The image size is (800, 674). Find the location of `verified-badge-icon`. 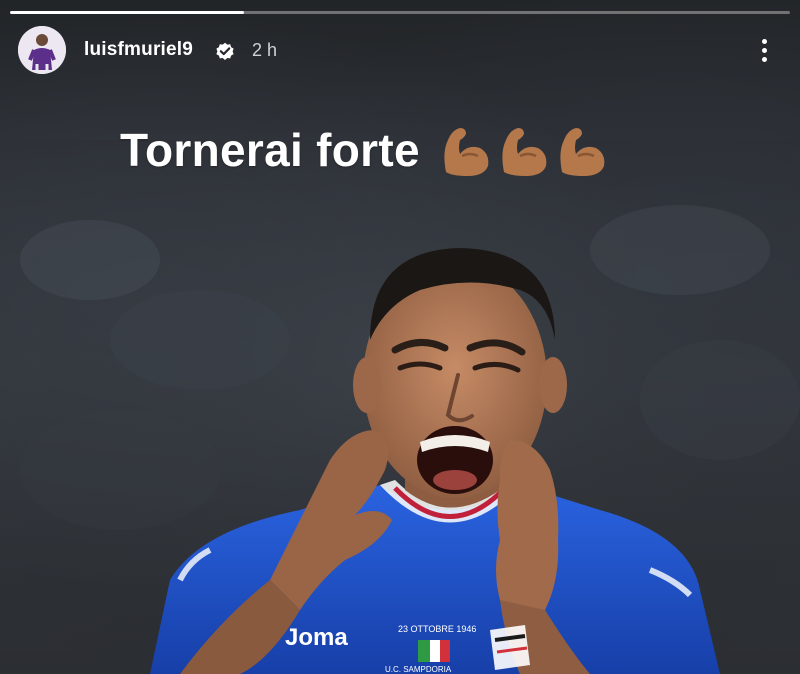

verified-badge-icon is located at coordinates (225, 51).